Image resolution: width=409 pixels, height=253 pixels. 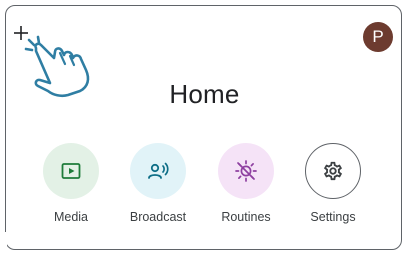 What do you see at coordinates (246, 217) in the screenshot?
I see `routines-label: Routines` at bounding box center [246, 217].